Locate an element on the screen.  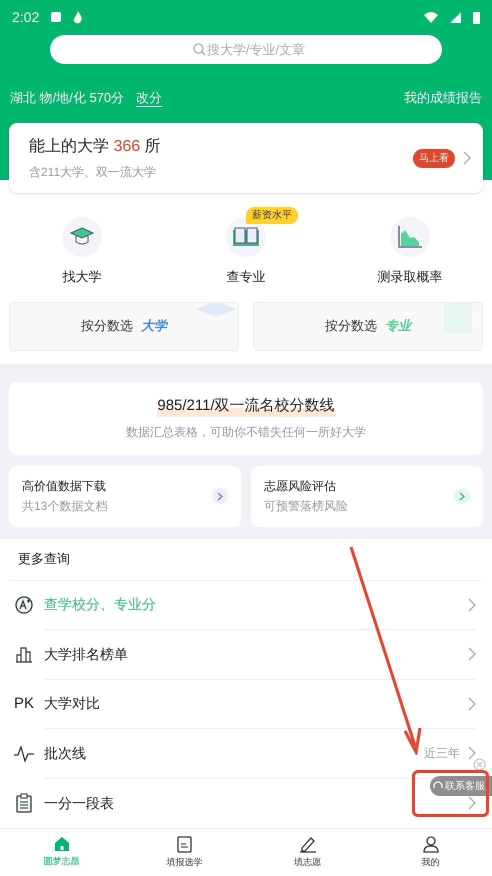
query-list-item: 大学对比 is located at coordinates (72, 703).